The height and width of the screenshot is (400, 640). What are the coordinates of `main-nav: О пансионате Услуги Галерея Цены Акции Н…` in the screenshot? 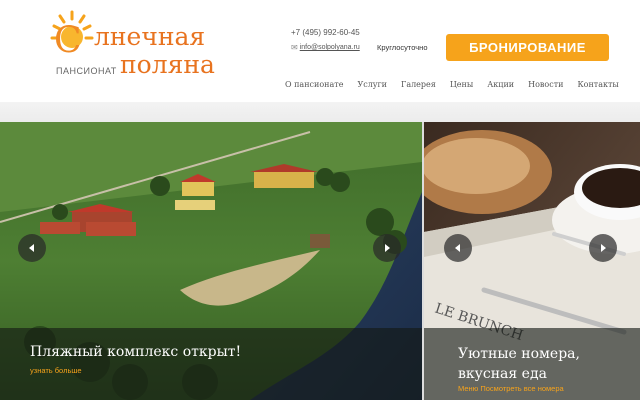 It's located at (452, 87).